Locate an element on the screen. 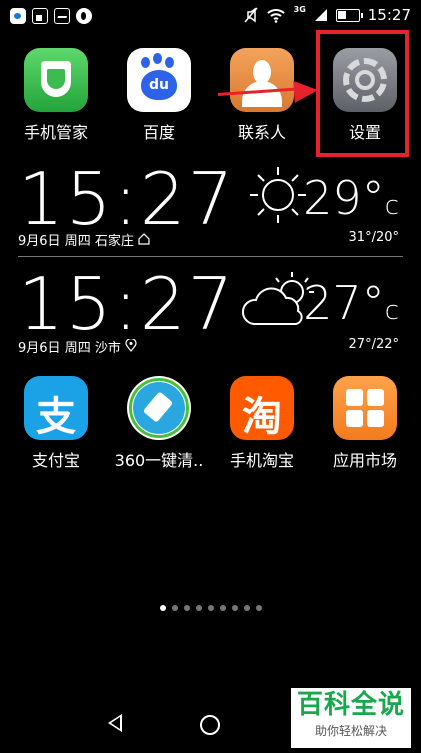  notification-icons is located at coordinates (51, 16).